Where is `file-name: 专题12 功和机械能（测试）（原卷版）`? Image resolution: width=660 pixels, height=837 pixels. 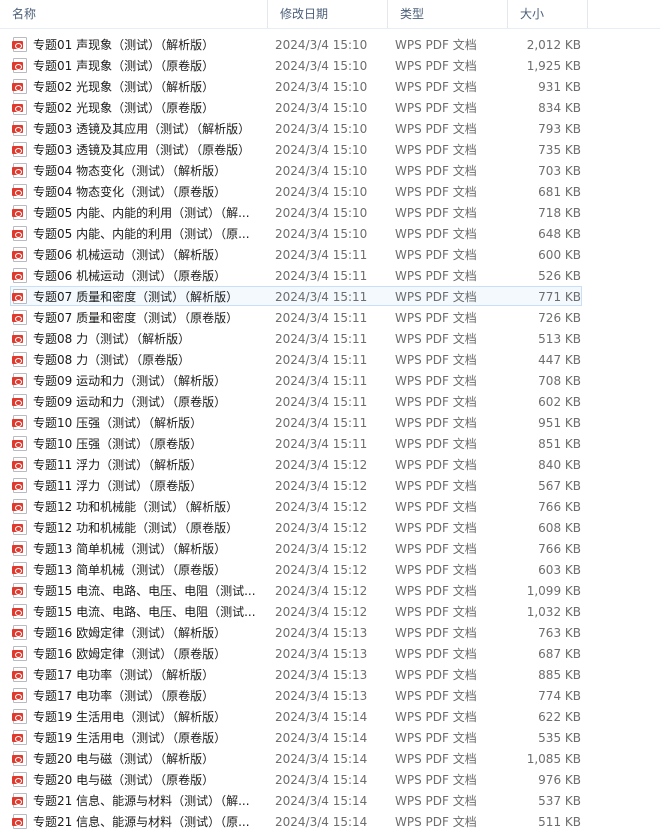 file-name: 专题12 功和机械能（测试）（原卷版） is located at coordinates (136, 528).